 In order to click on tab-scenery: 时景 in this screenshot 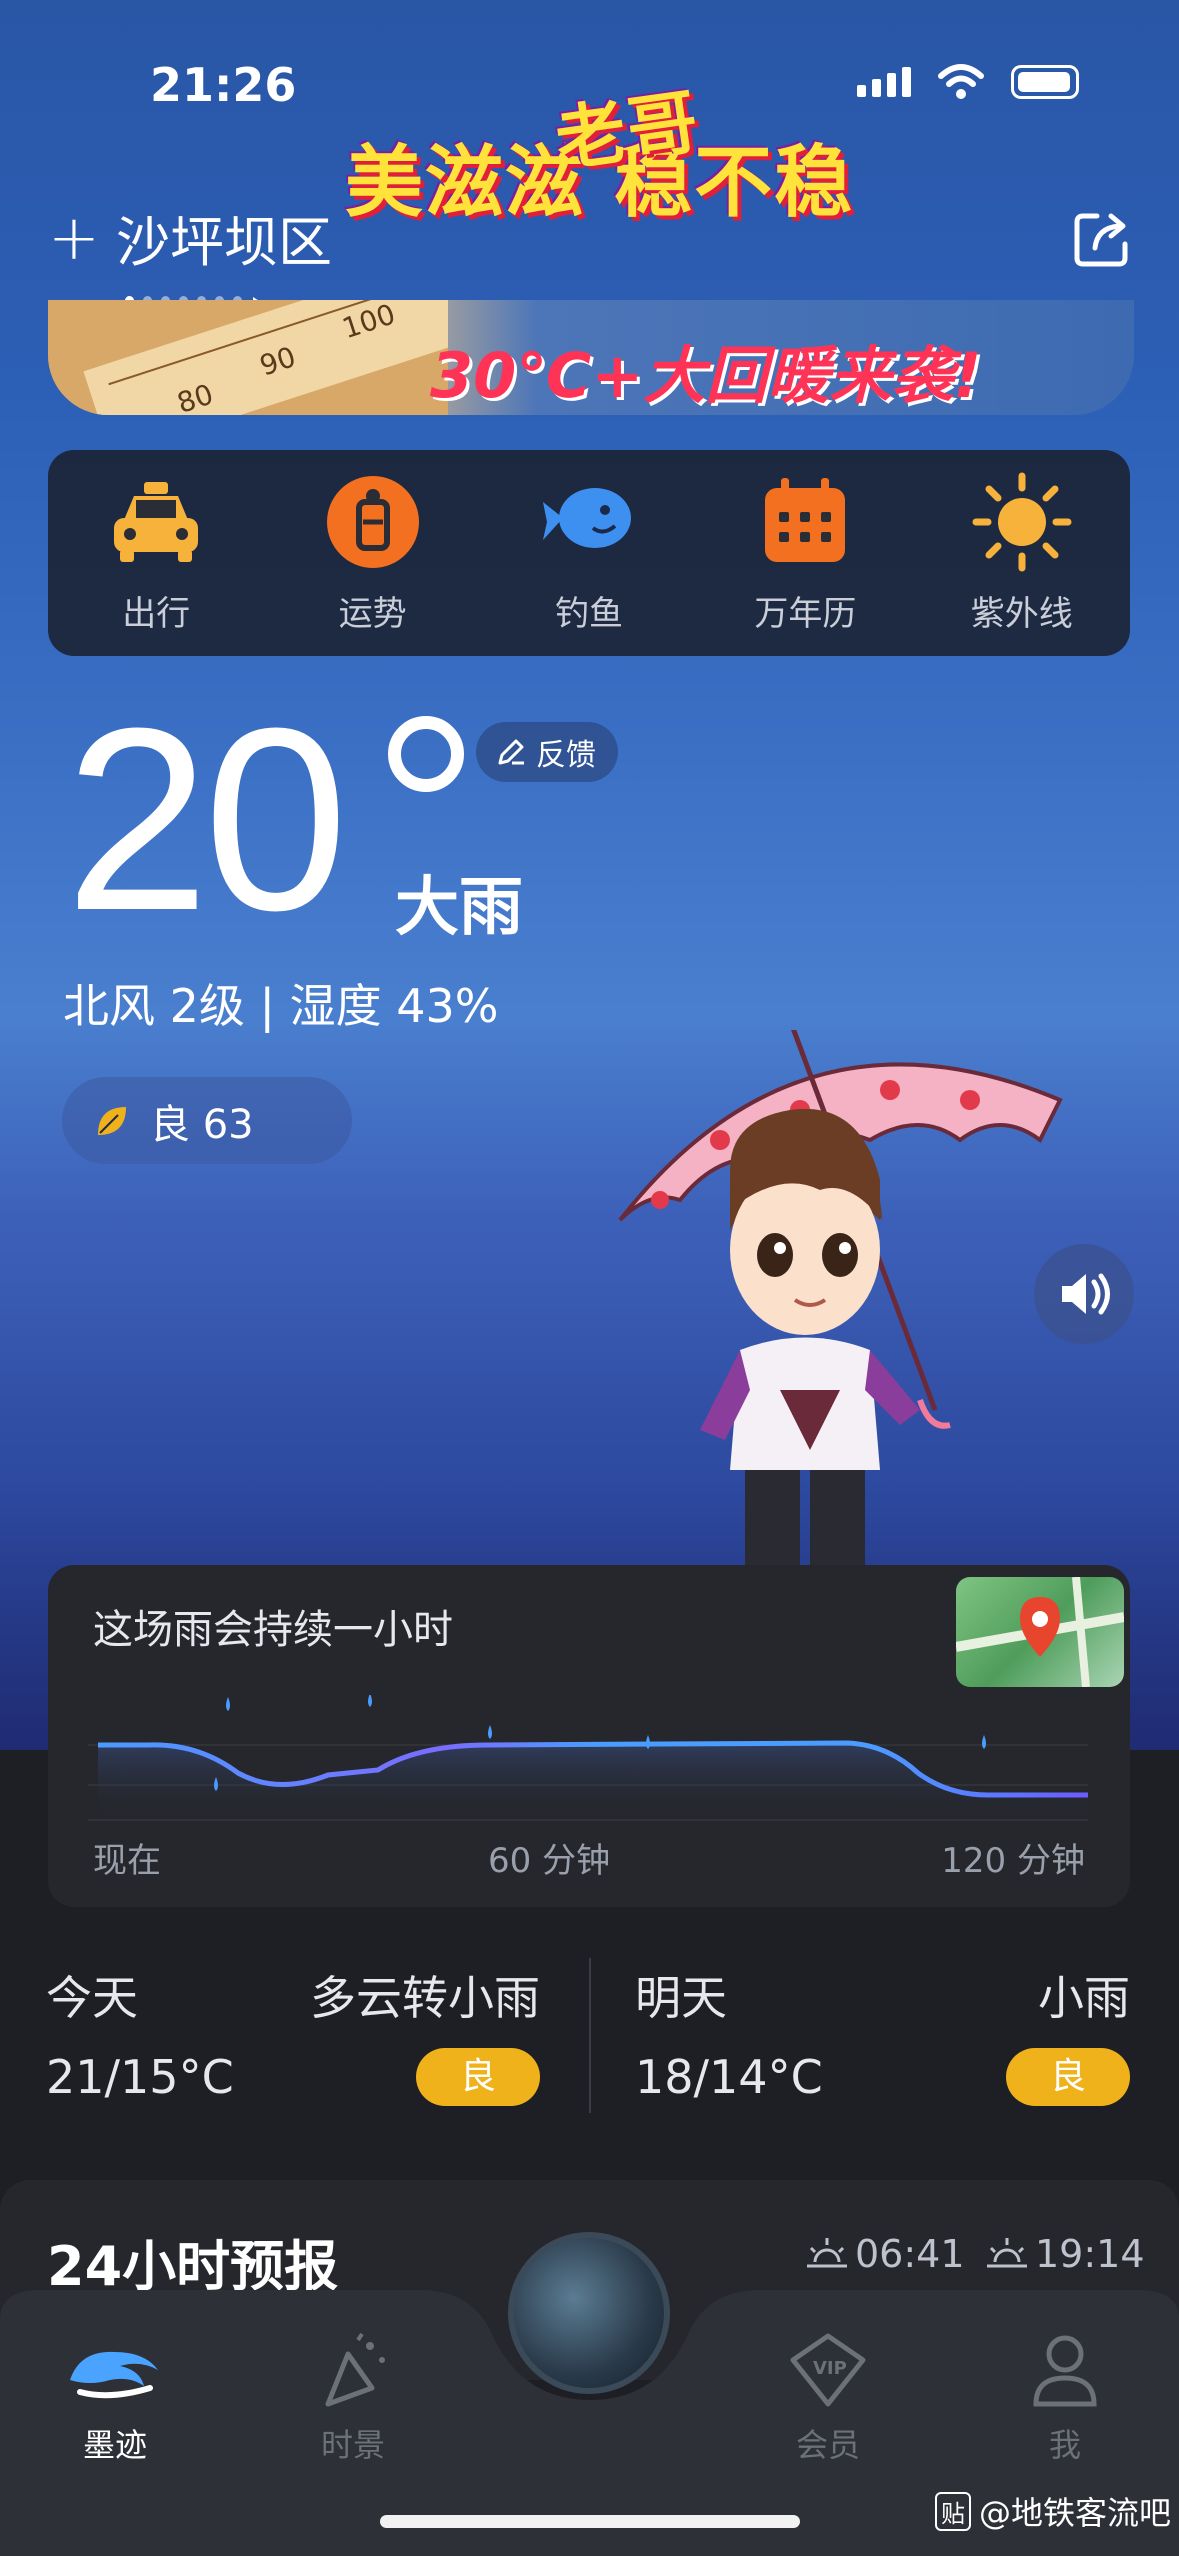, I will do `click(353, 2398)`.